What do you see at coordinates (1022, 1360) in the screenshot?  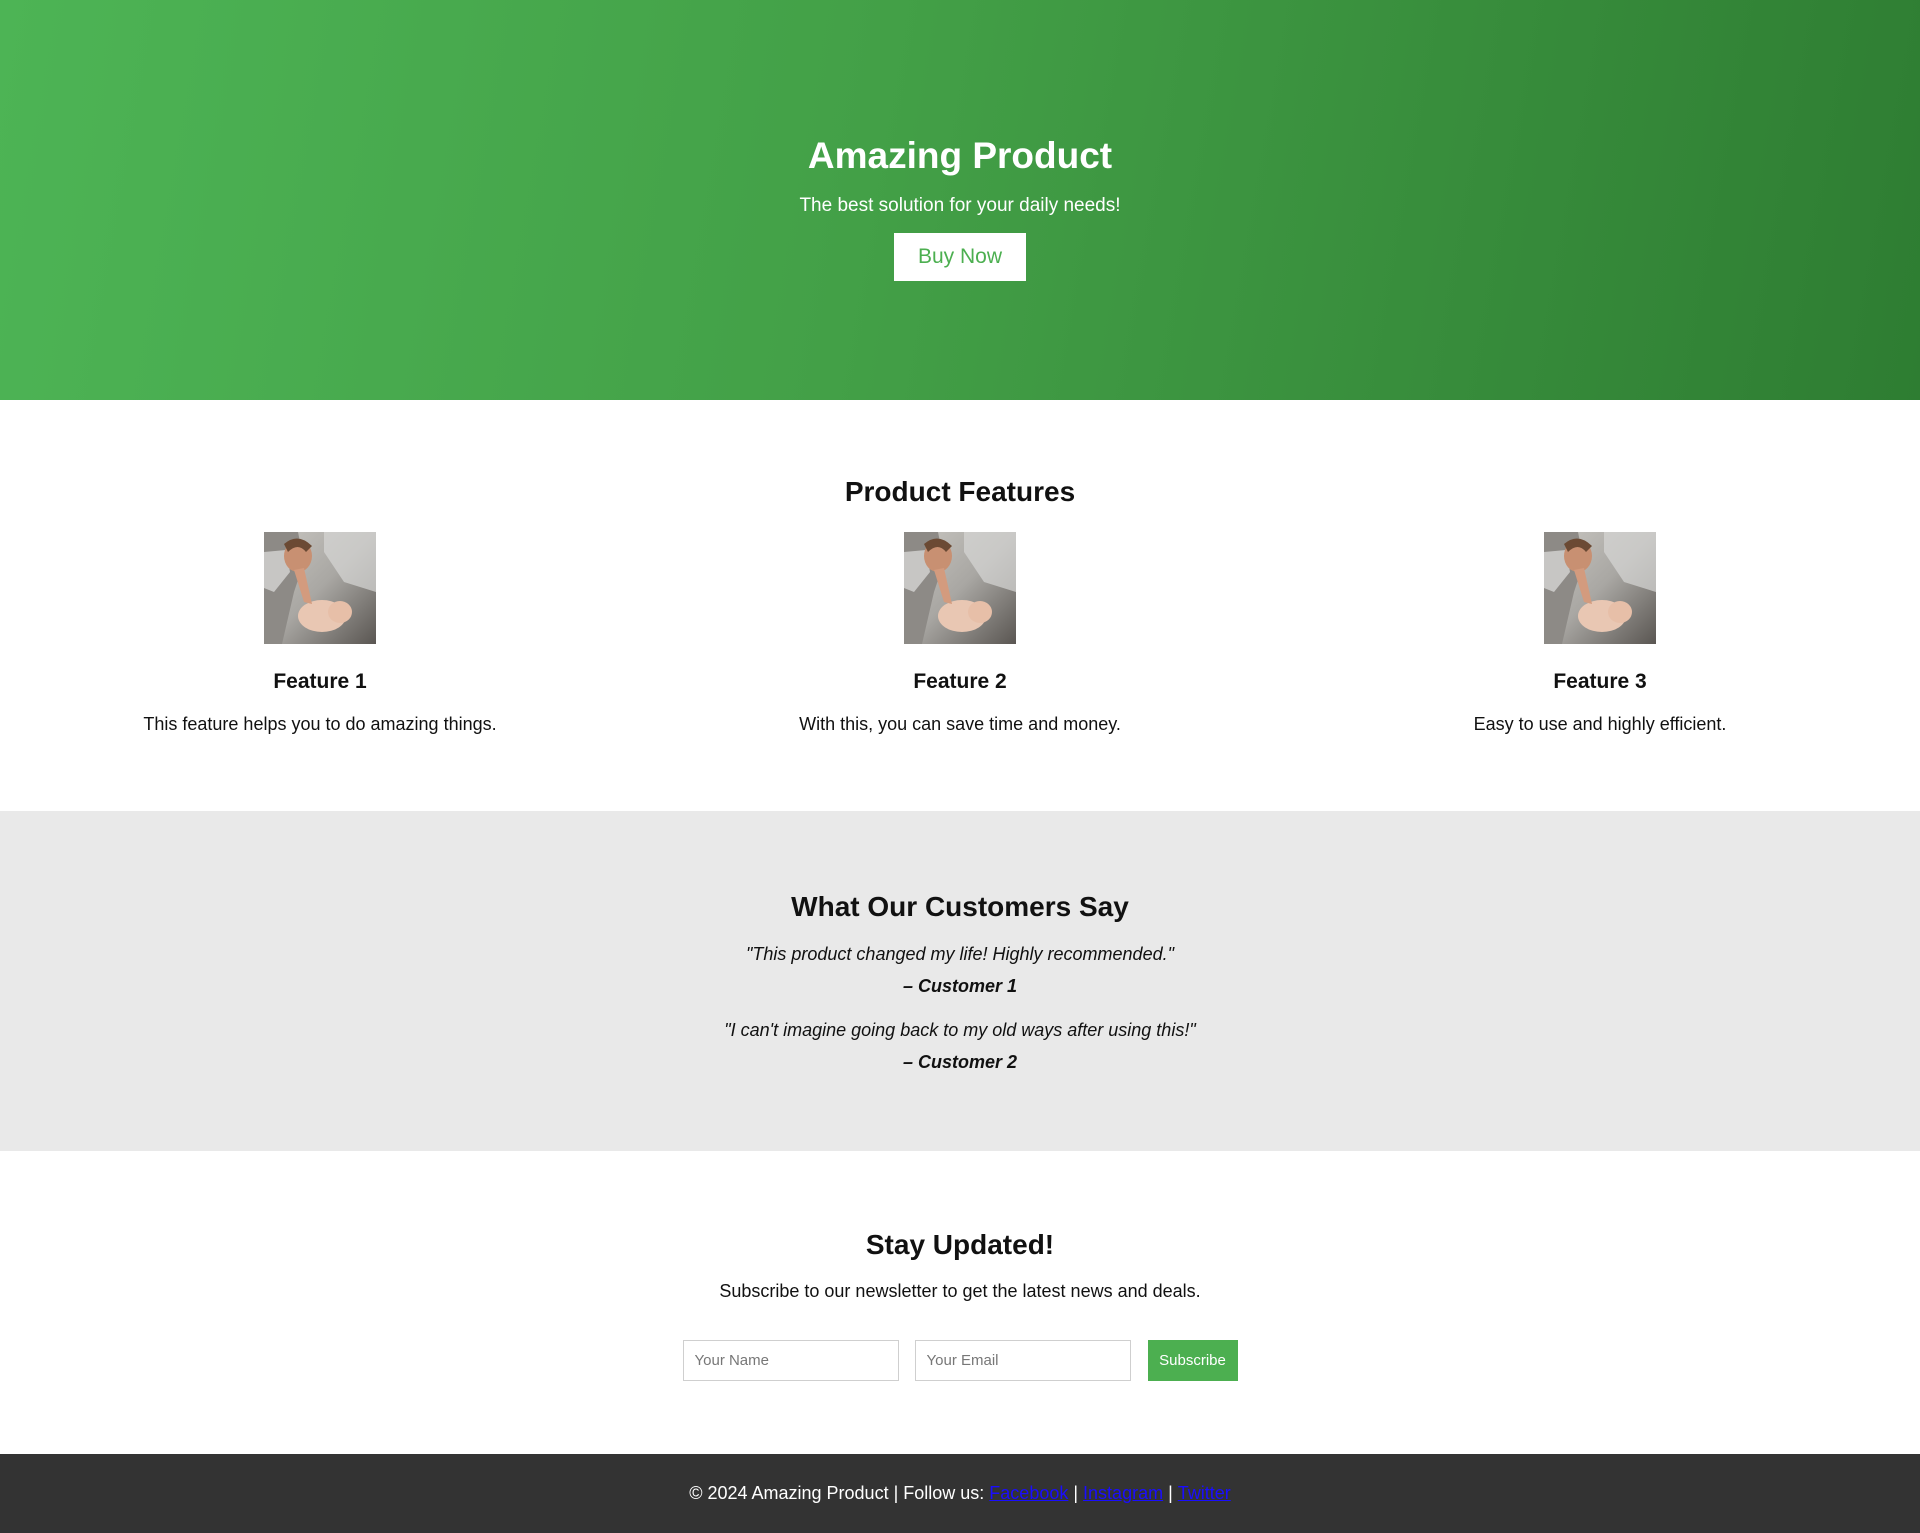 I see `email-input` at bounding box center [1022, 1360].